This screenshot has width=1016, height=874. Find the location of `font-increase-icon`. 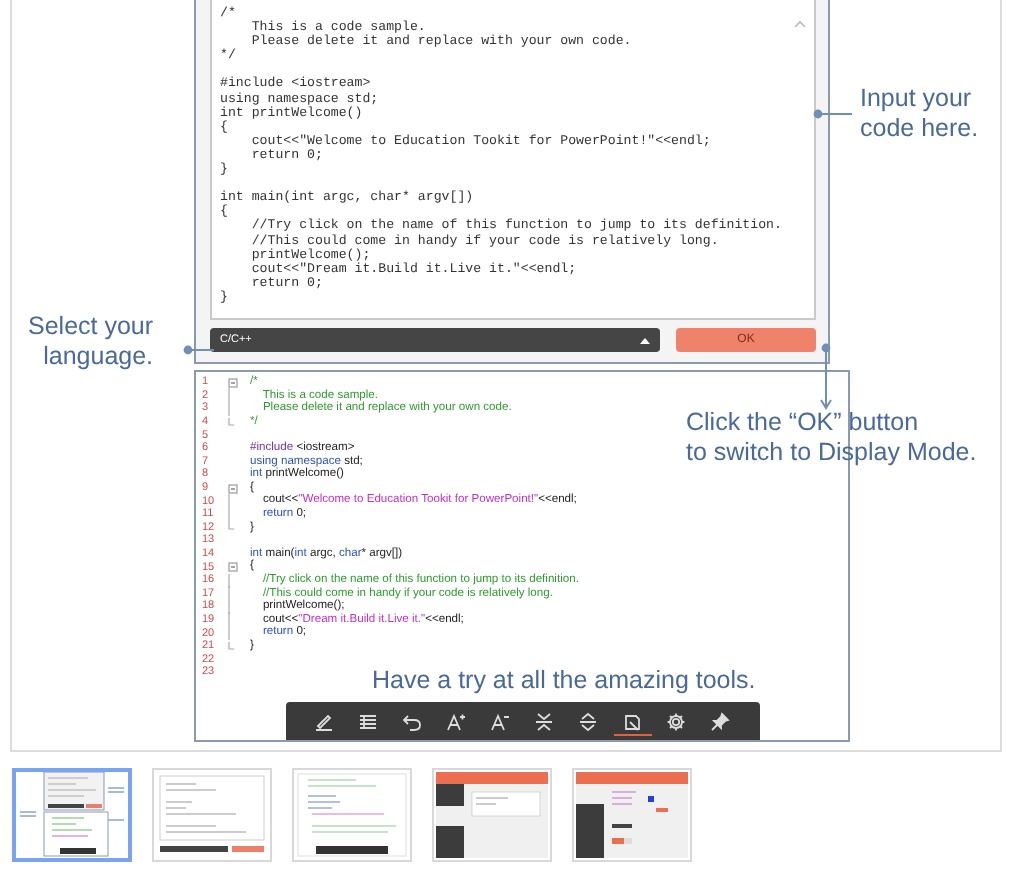

font-increase-icon is located at coordinates (456, 721).